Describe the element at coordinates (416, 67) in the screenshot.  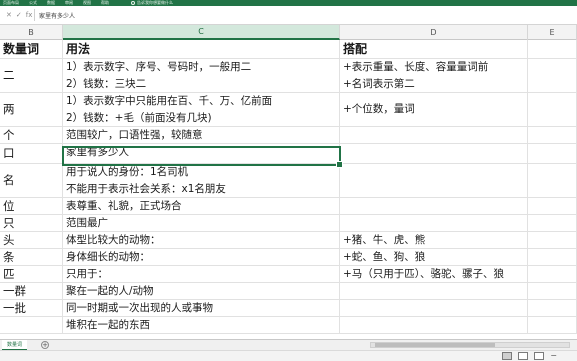
I see `collocation-line: +表示重量、长度、容量量词前` at that location.